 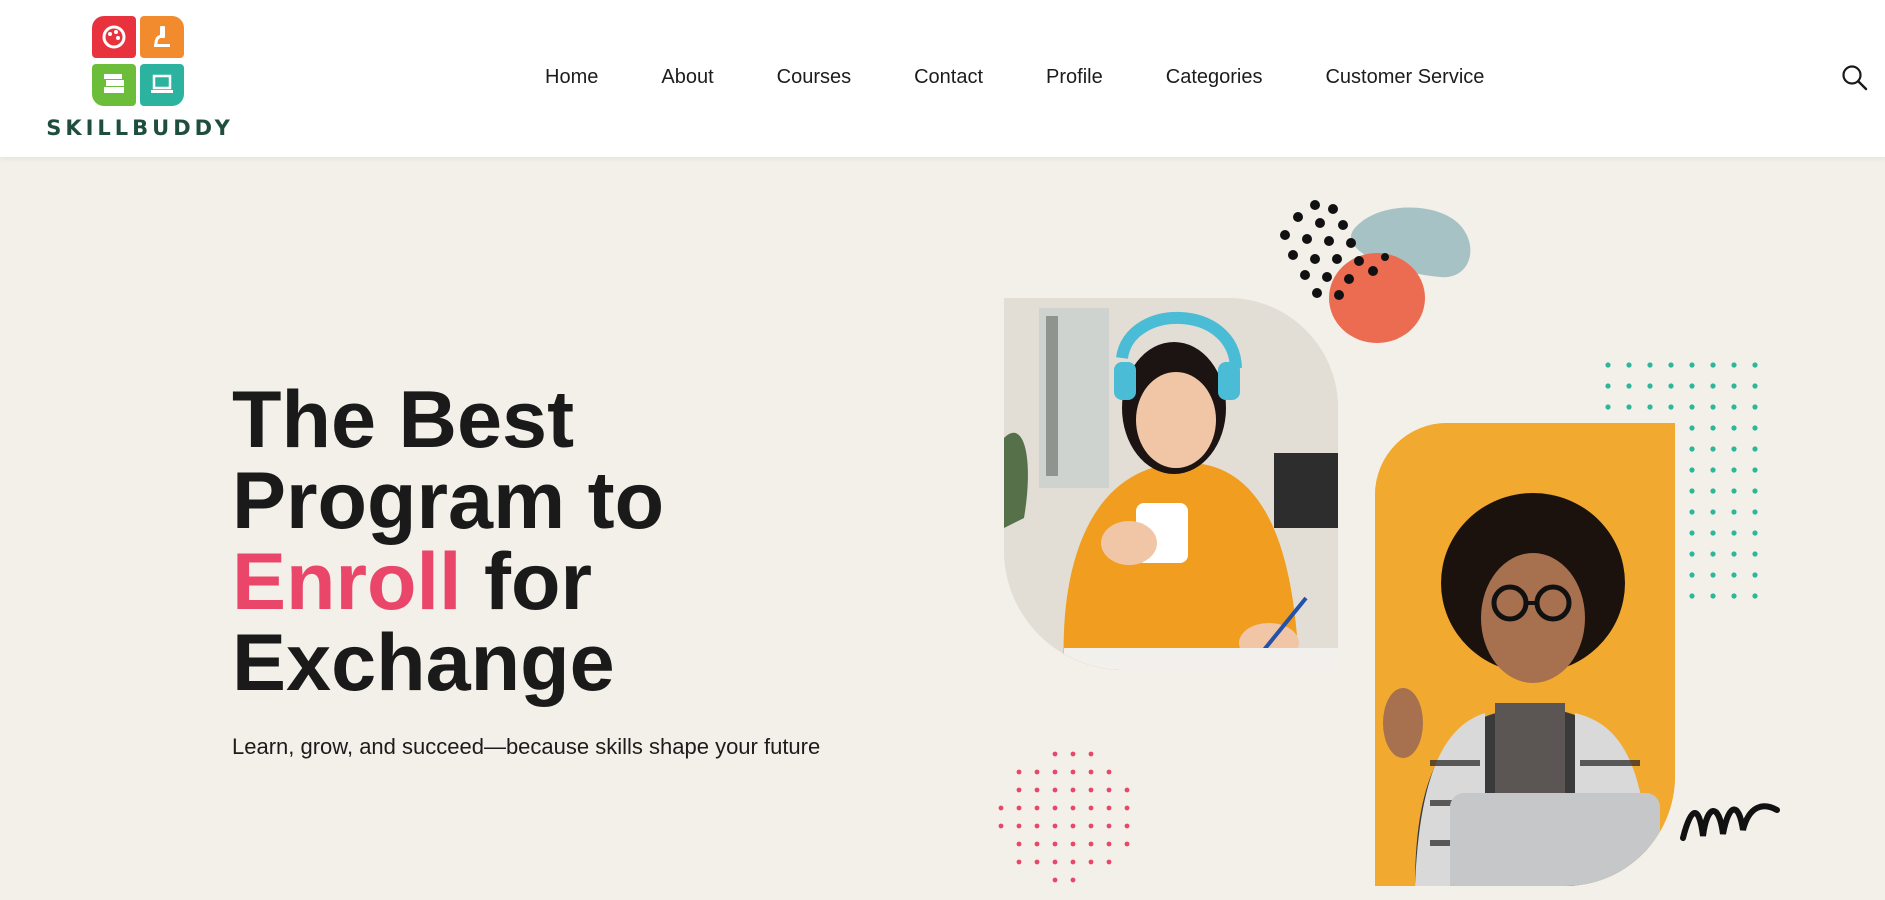 I want to click on nav-categories: Categories, so click(x=1214, y=77).